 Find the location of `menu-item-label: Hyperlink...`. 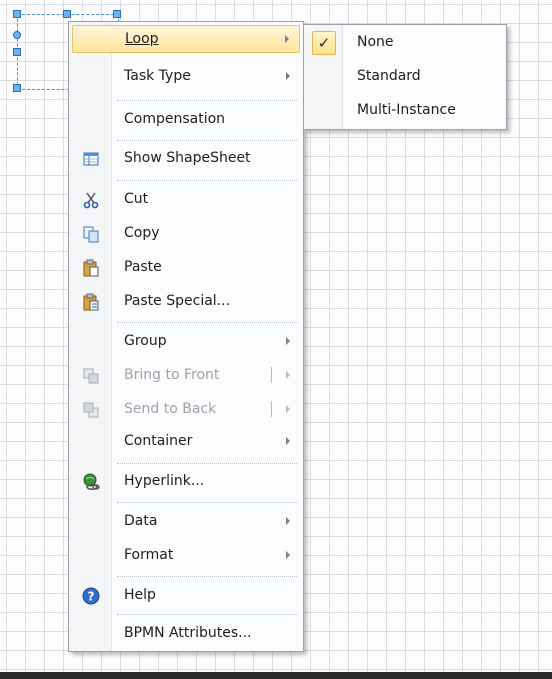

menu-item-label: Hyperlink... is located at coordinates (164, 481).